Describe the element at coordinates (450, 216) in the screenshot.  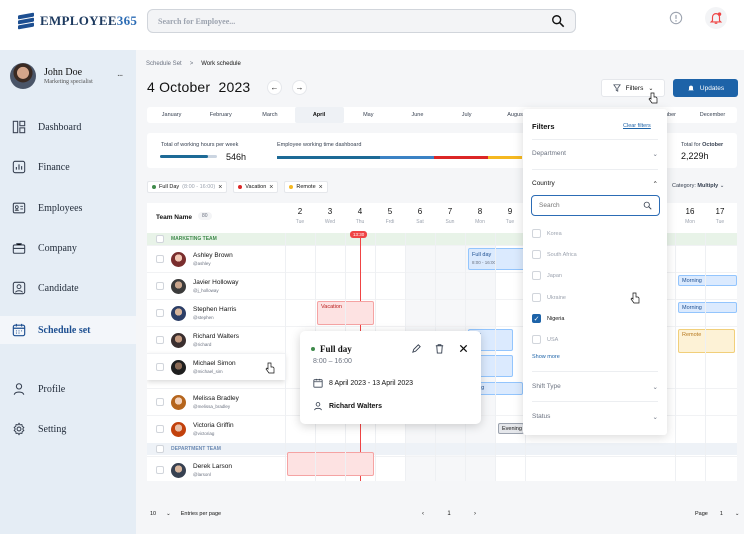
I see `day-column-header: 7 Sun` at that location.